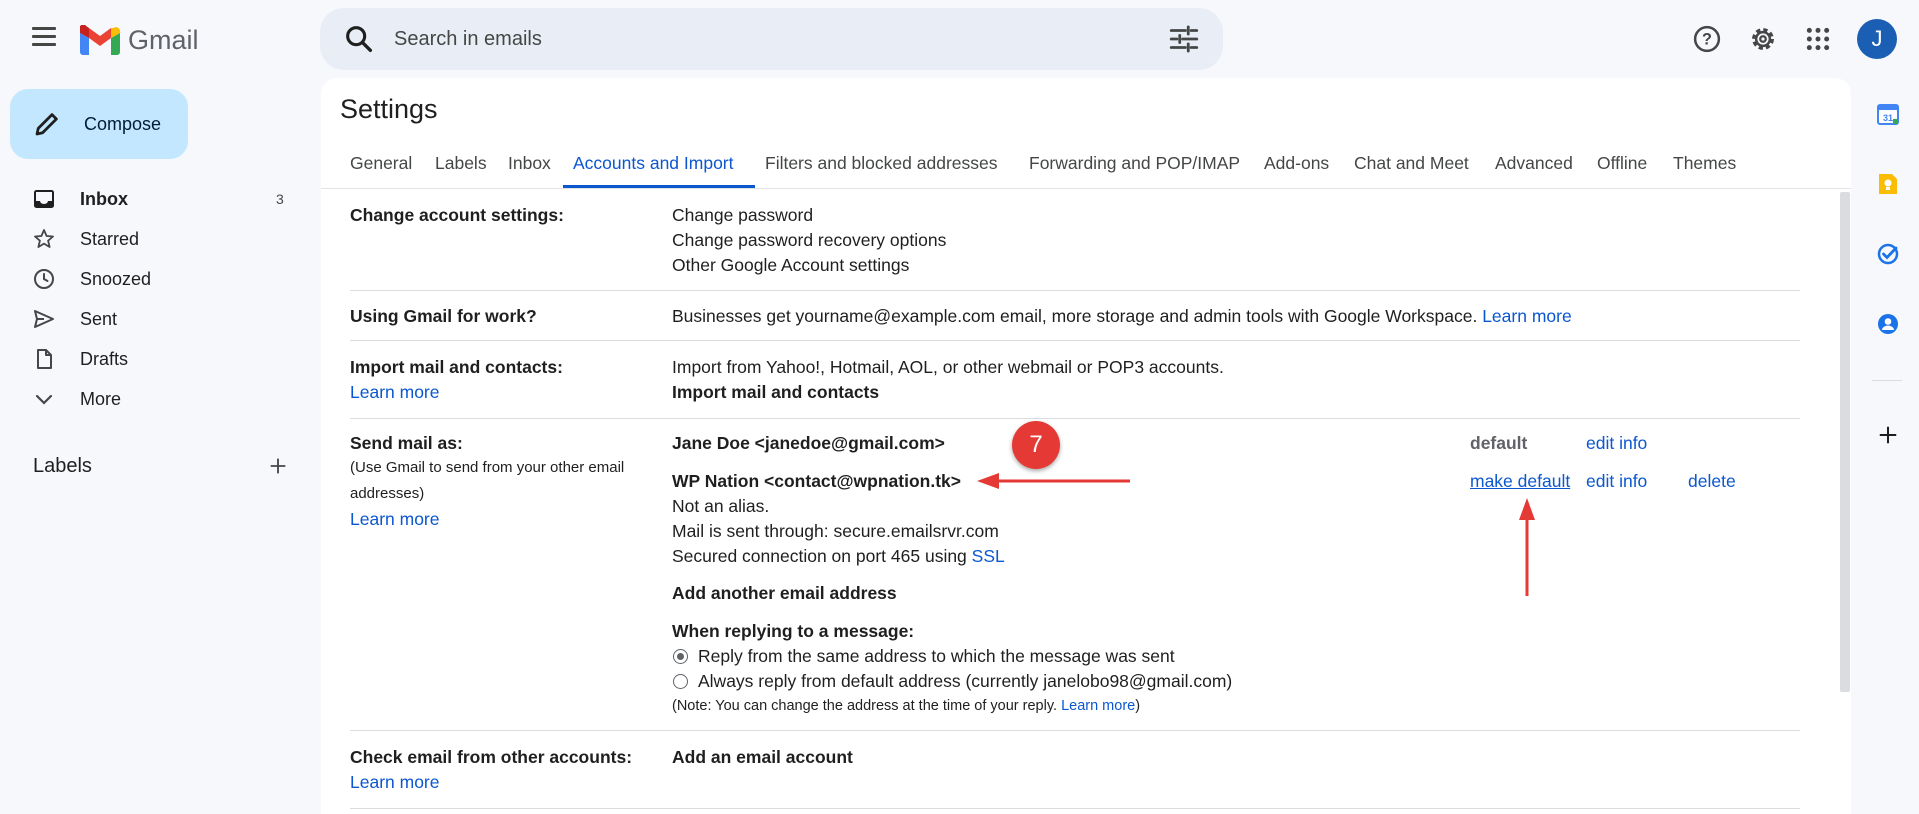 This screenshot has width=1919, height=814. I want to click on avatar: J, so click(1877, 39).